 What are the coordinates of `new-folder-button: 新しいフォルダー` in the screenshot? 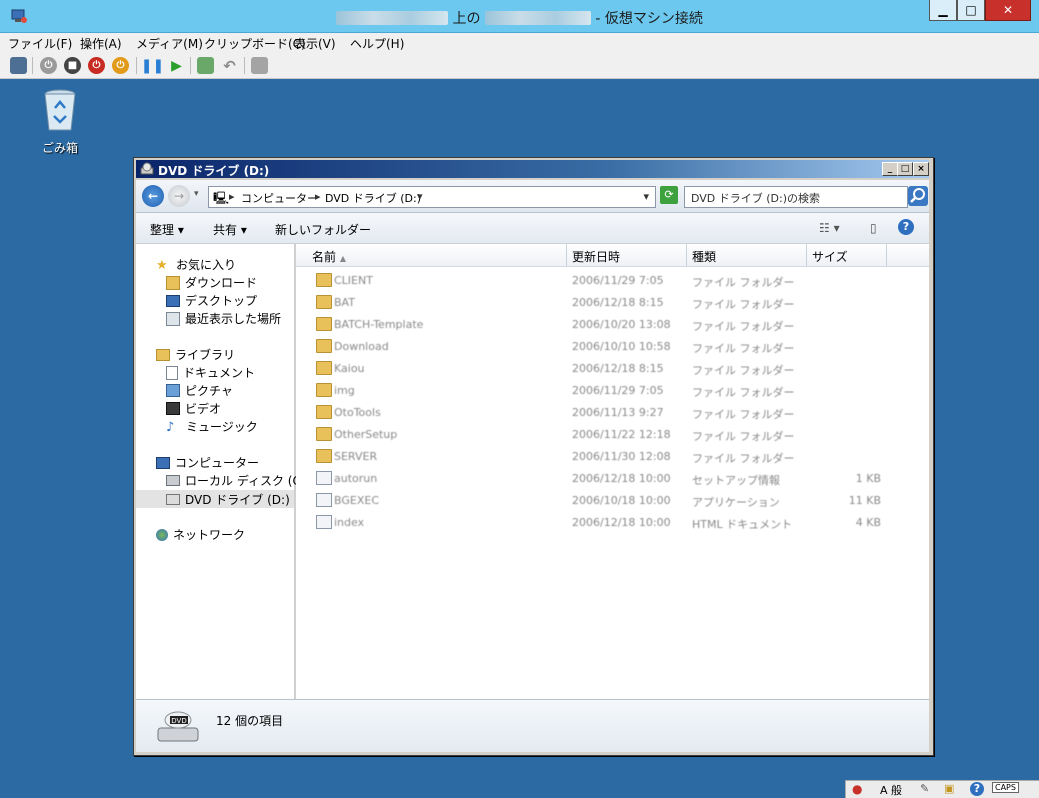 It's located at (323, 229).